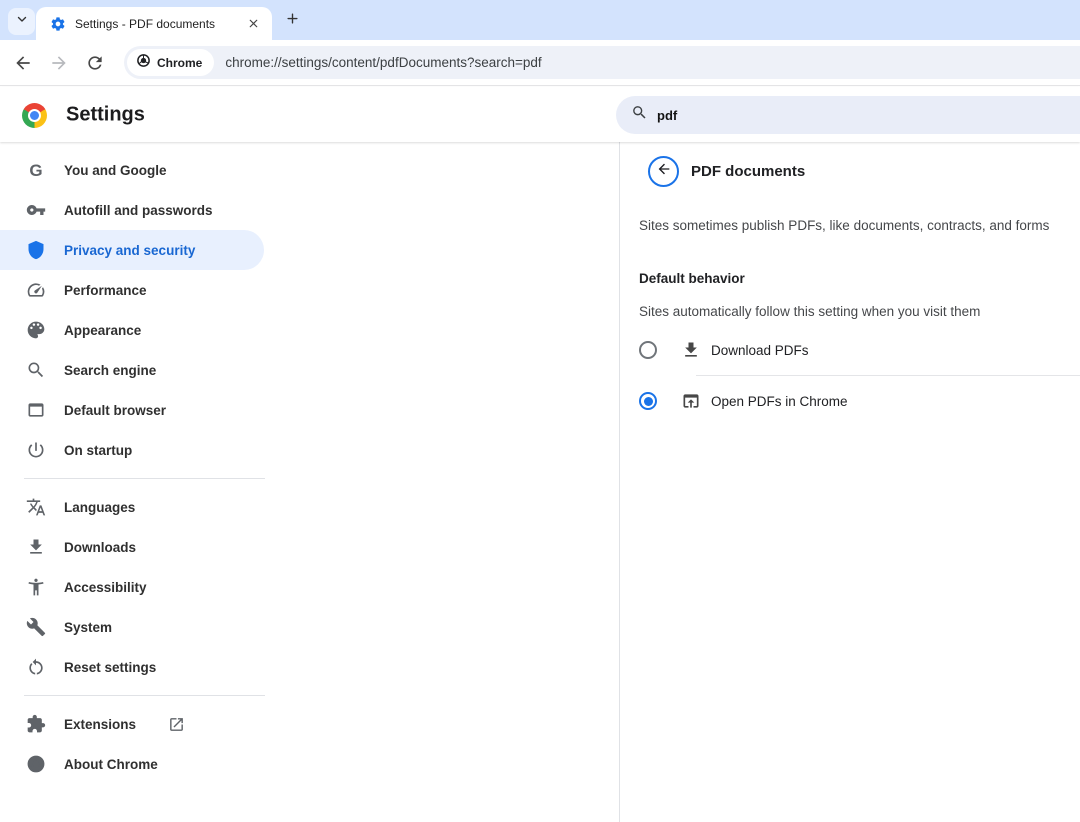 This screenshot has width=1080, height=822. I want to click on forward-icon, so click(59, 63).